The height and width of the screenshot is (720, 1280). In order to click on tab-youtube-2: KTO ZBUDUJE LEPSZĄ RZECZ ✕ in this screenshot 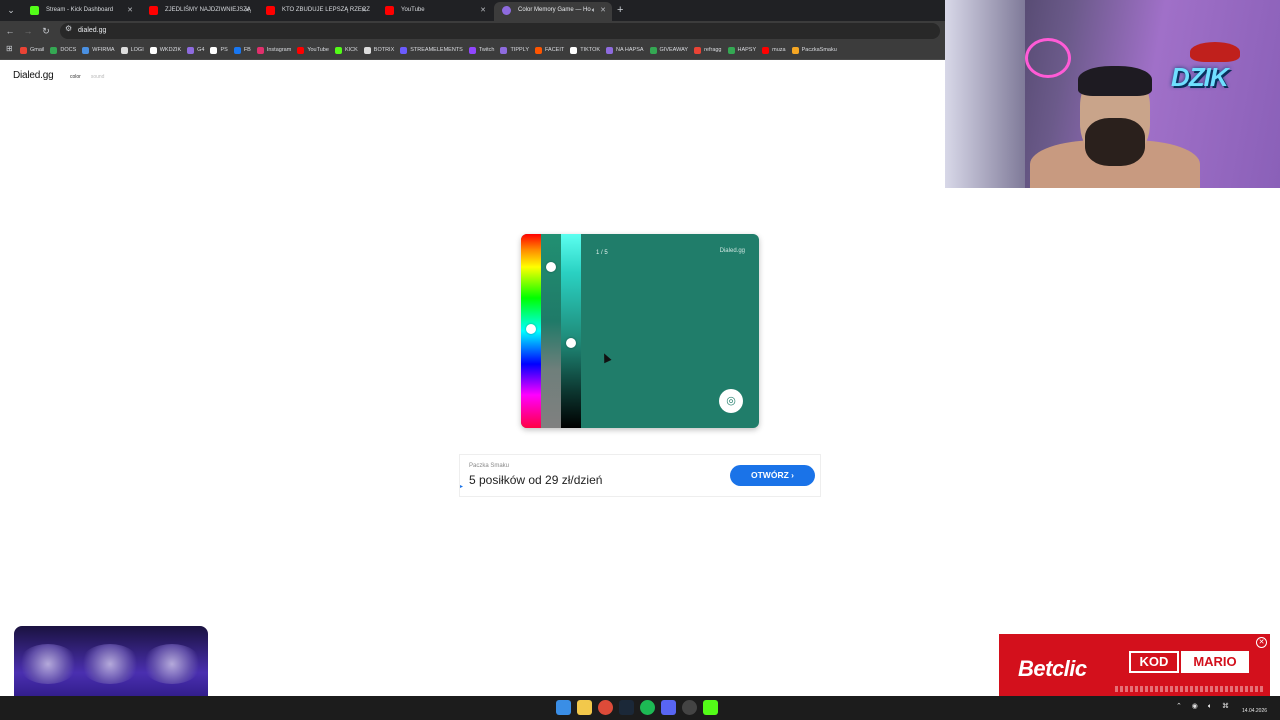, I will do `click(315, 11)`.